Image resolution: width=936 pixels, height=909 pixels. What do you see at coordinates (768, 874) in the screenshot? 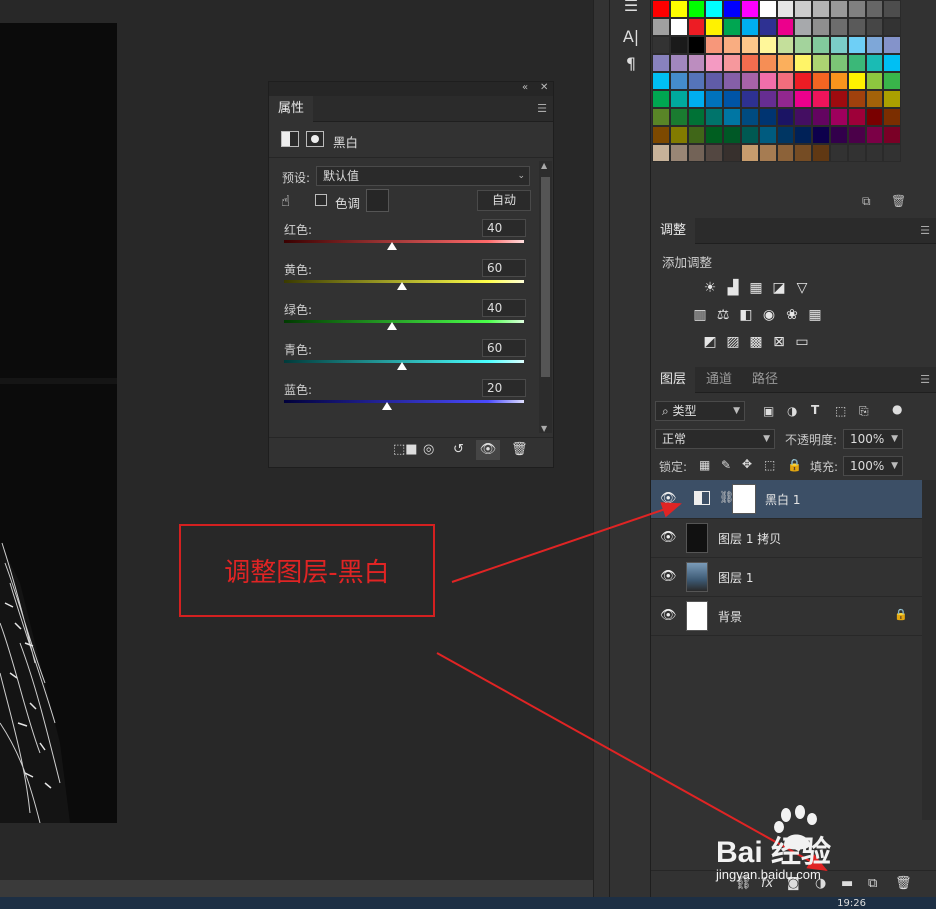
I see `watermark-url: jingyan.baidu.com` at bounding box center [768, 874].